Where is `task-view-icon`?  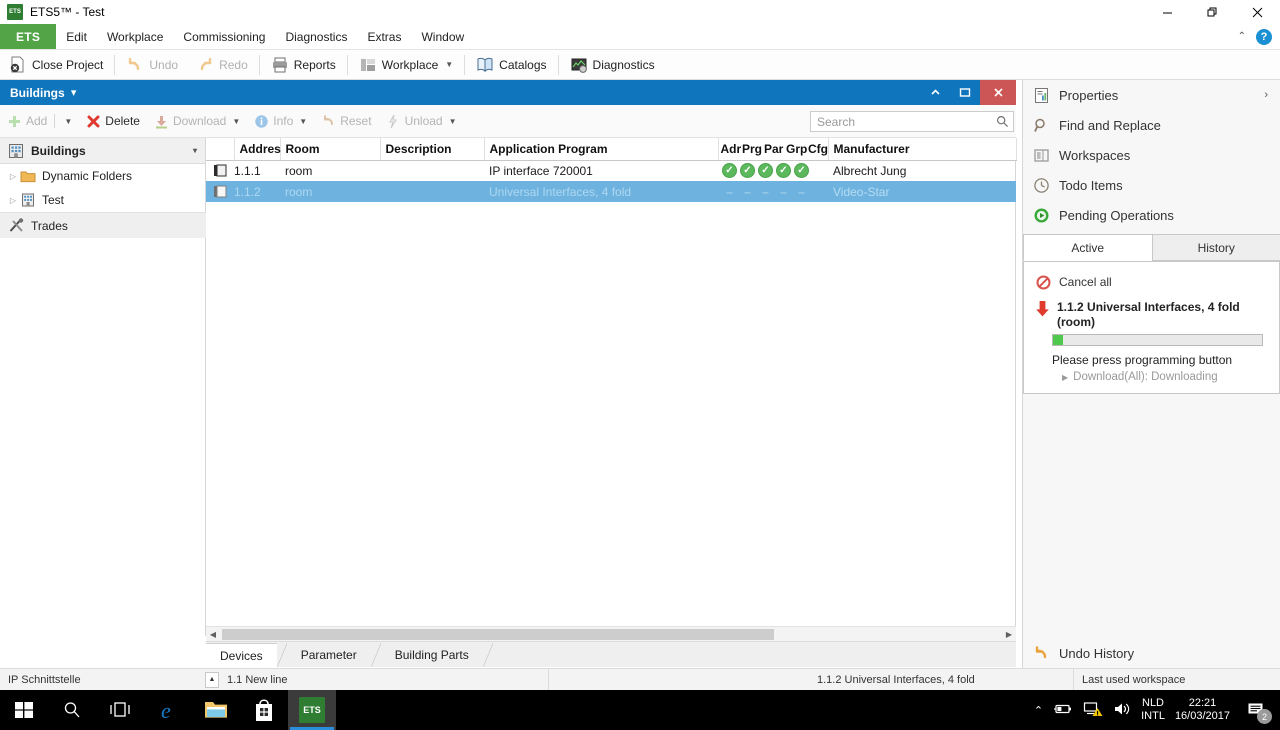
task-view-icon is located at coordinates (120, 710).